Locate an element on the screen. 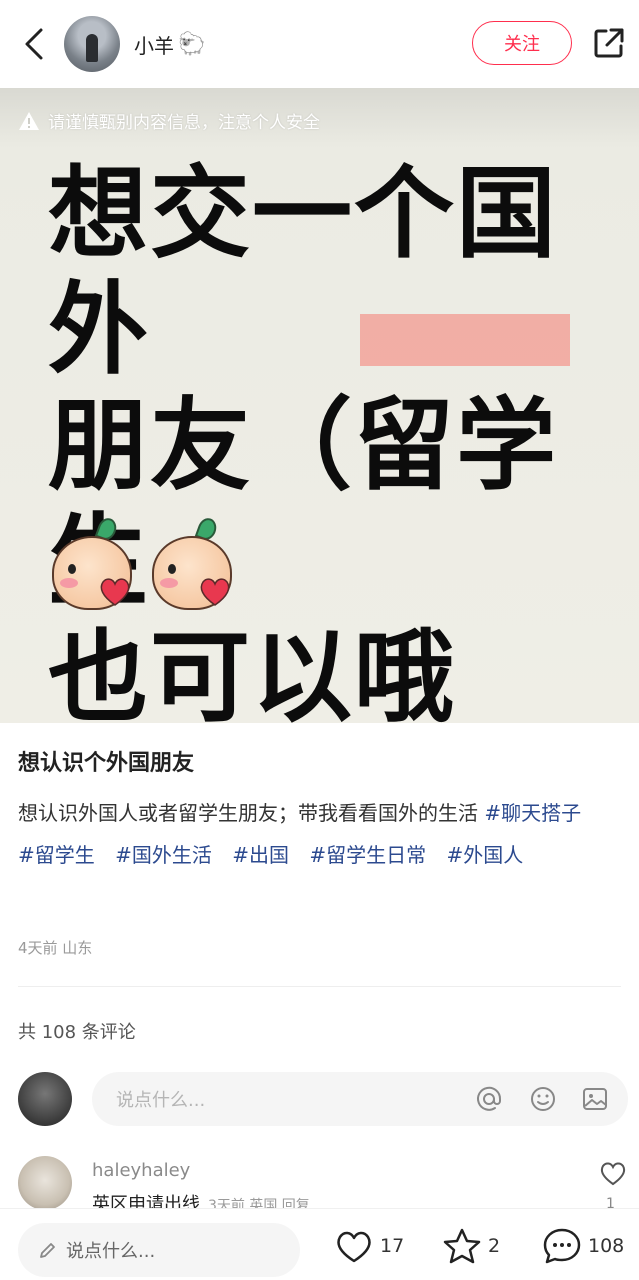 The image size is (639, 1280). like-button: 17 is located at coordinates (369, 1246).